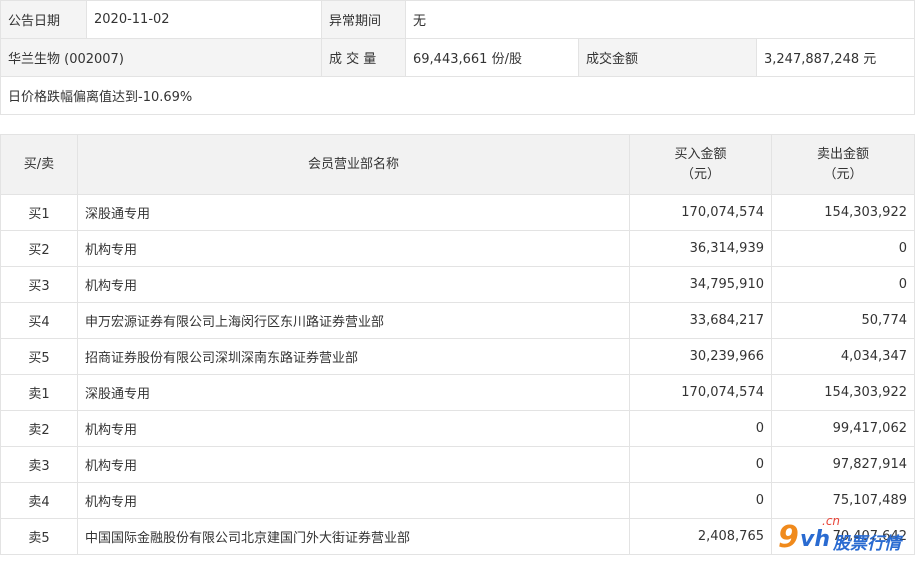  Describe the element at coordinates (700, 536) in the screenshot. I see `row-buy-amount: 2,408,765` at that location.